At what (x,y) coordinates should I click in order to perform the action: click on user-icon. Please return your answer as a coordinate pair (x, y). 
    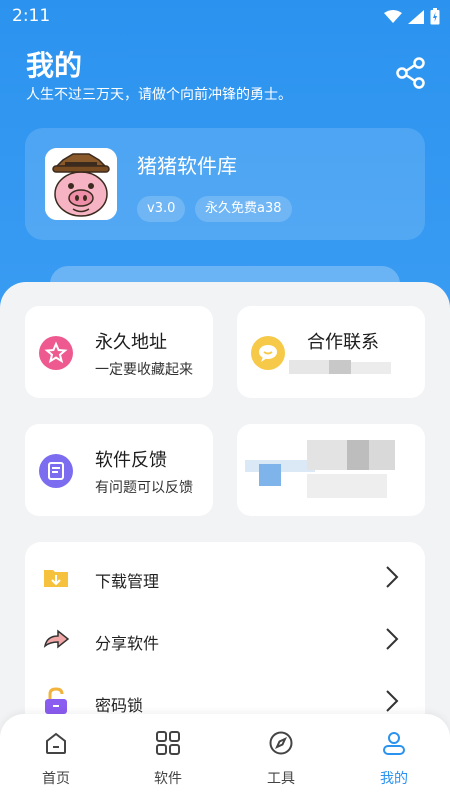
    Looking at the image, I should click on (394, 743).